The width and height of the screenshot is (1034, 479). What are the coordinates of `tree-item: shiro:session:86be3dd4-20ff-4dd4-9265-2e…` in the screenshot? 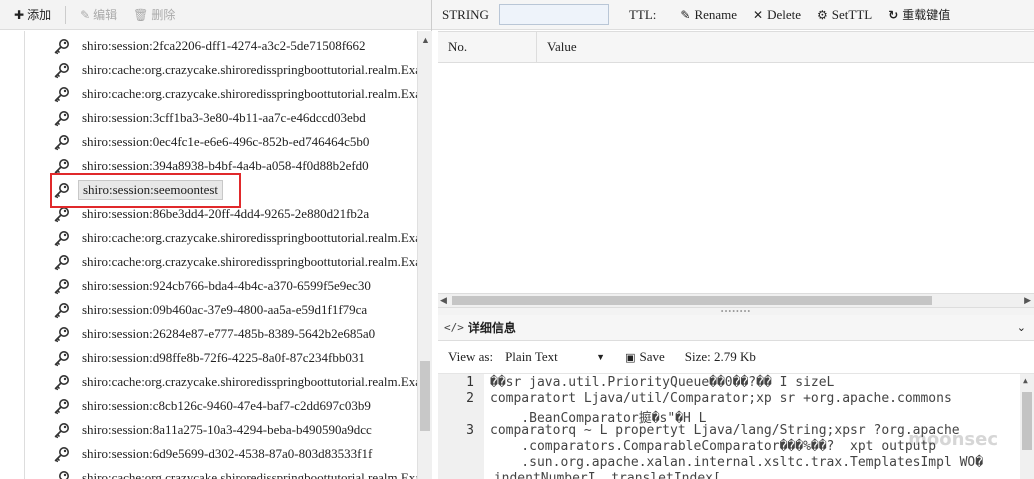 It's located at (212, 214).